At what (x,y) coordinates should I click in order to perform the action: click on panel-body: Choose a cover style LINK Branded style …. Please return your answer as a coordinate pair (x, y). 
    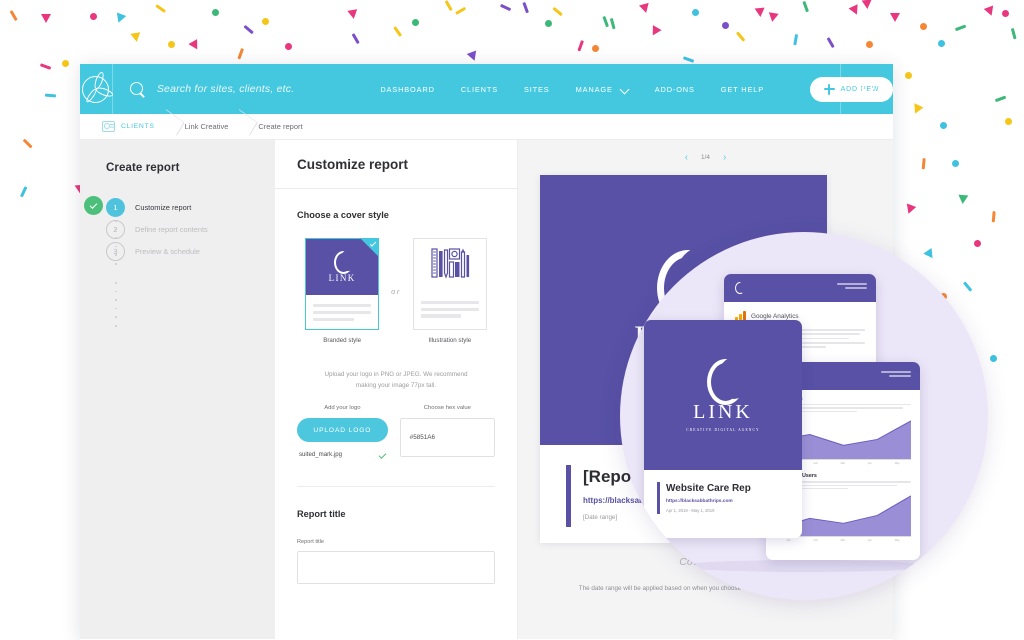
    Looking at the image, I should click on (396, 387).